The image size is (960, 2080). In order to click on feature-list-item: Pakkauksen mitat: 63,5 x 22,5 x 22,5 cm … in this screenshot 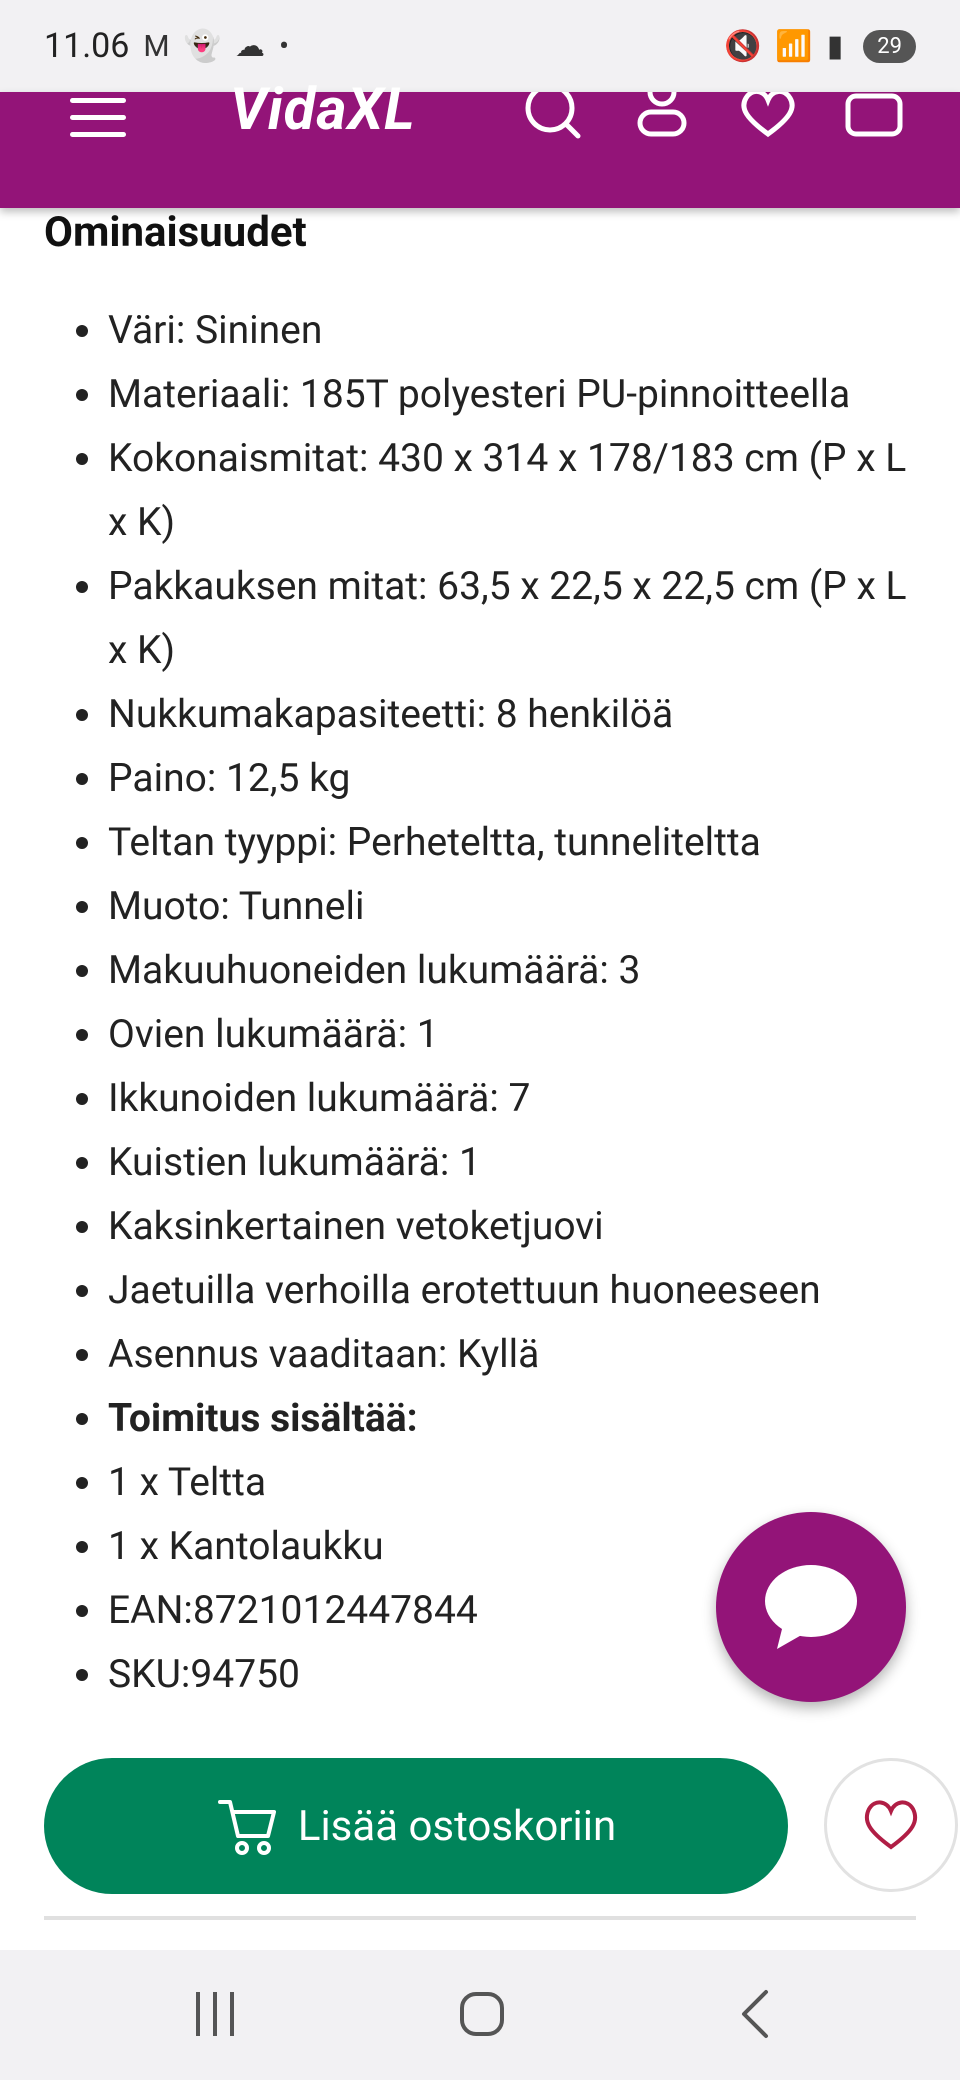, I will do `click(502, 618)`.